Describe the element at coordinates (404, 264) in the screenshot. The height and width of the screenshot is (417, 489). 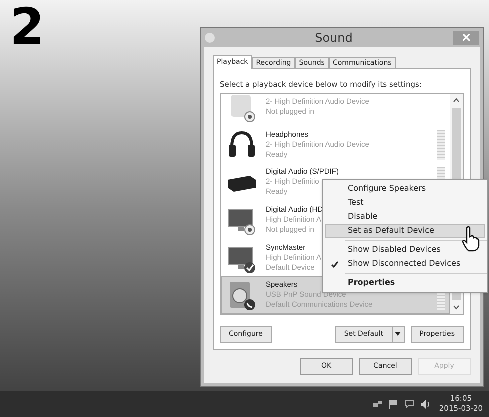
I see `menu-item-label: Show Disconnected Devices` at that location.